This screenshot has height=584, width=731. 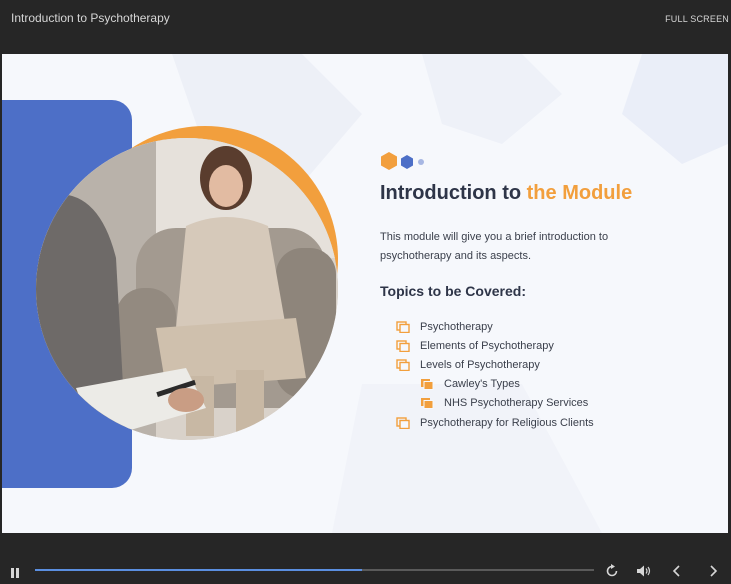 I want to click on topic-item: Elements of Psychotherapy, so click(x=475, y=346).